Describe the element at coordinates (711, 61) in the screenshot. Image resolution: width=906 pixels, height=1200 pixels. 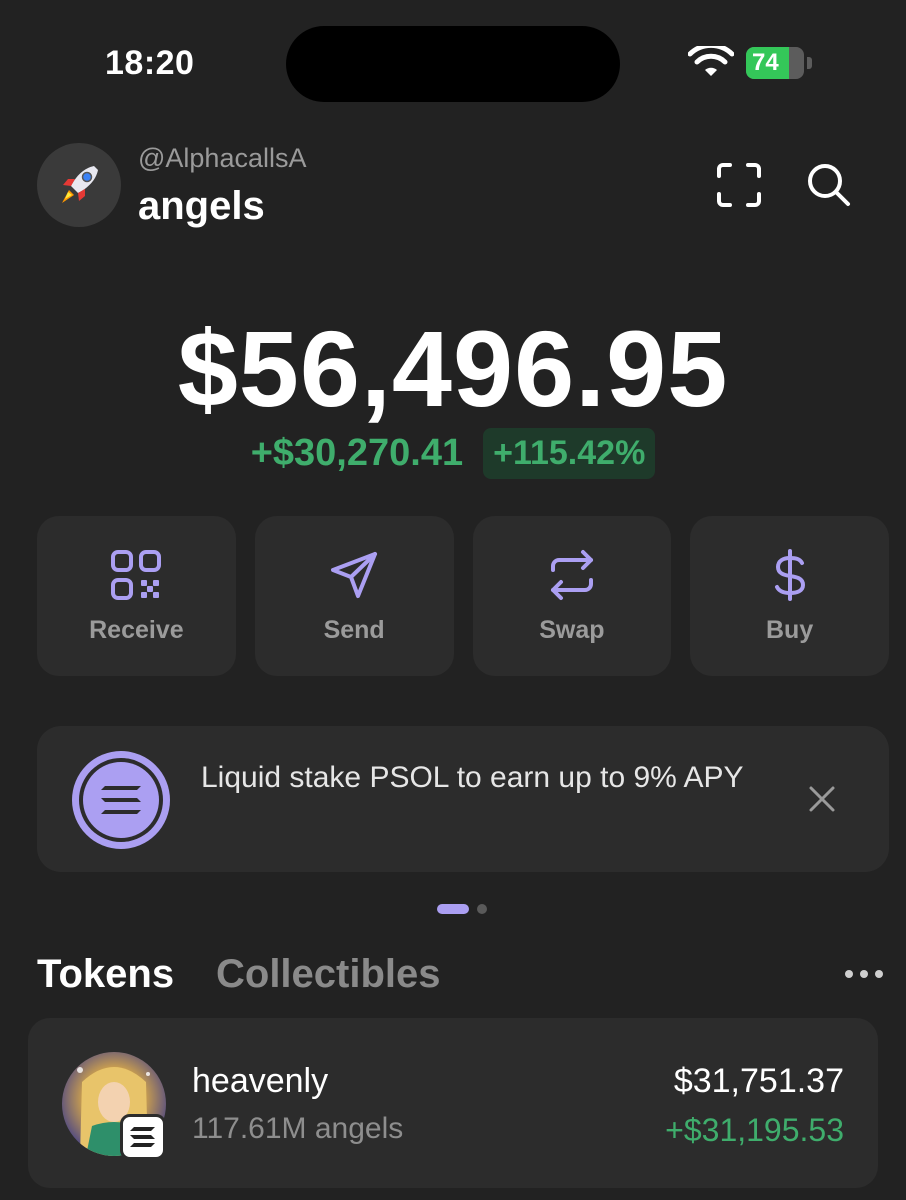
I see `wifi-icon` at that location.